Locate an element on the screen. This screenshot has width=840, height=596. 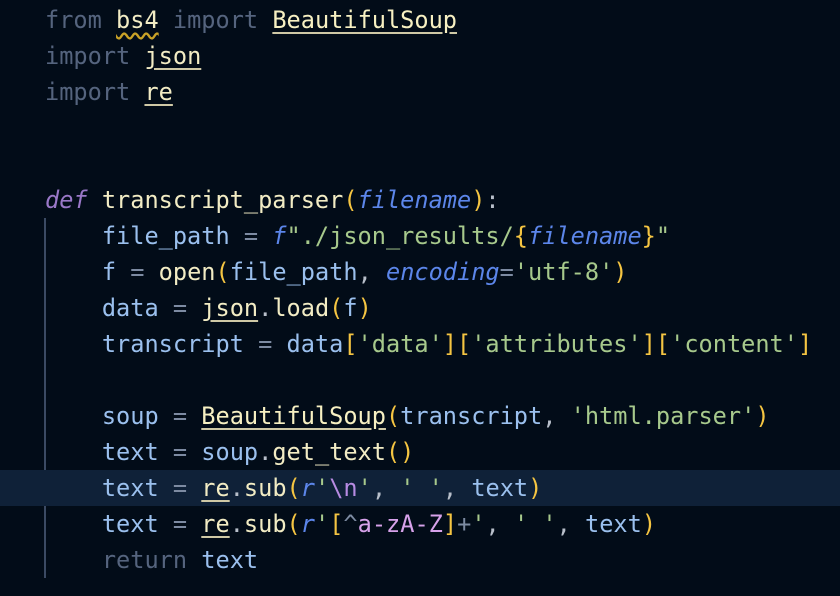
code-line-text: data = json.load(f) is located at coordinates (208, 308).